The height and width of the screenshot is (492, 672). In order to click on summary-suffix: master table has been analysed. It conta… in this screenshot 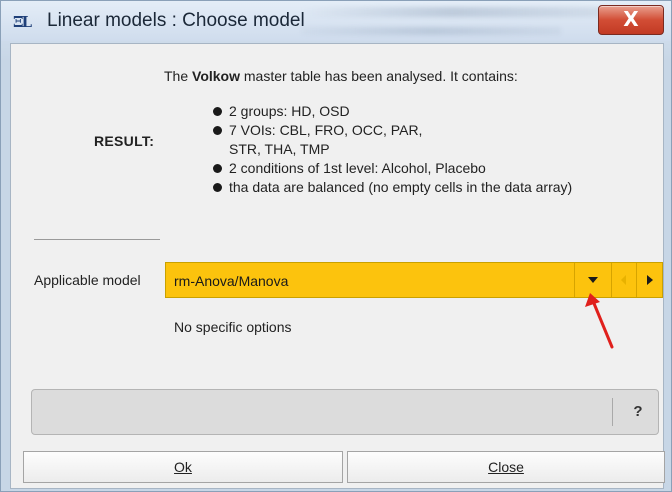, I will do `click(378, 76)`.